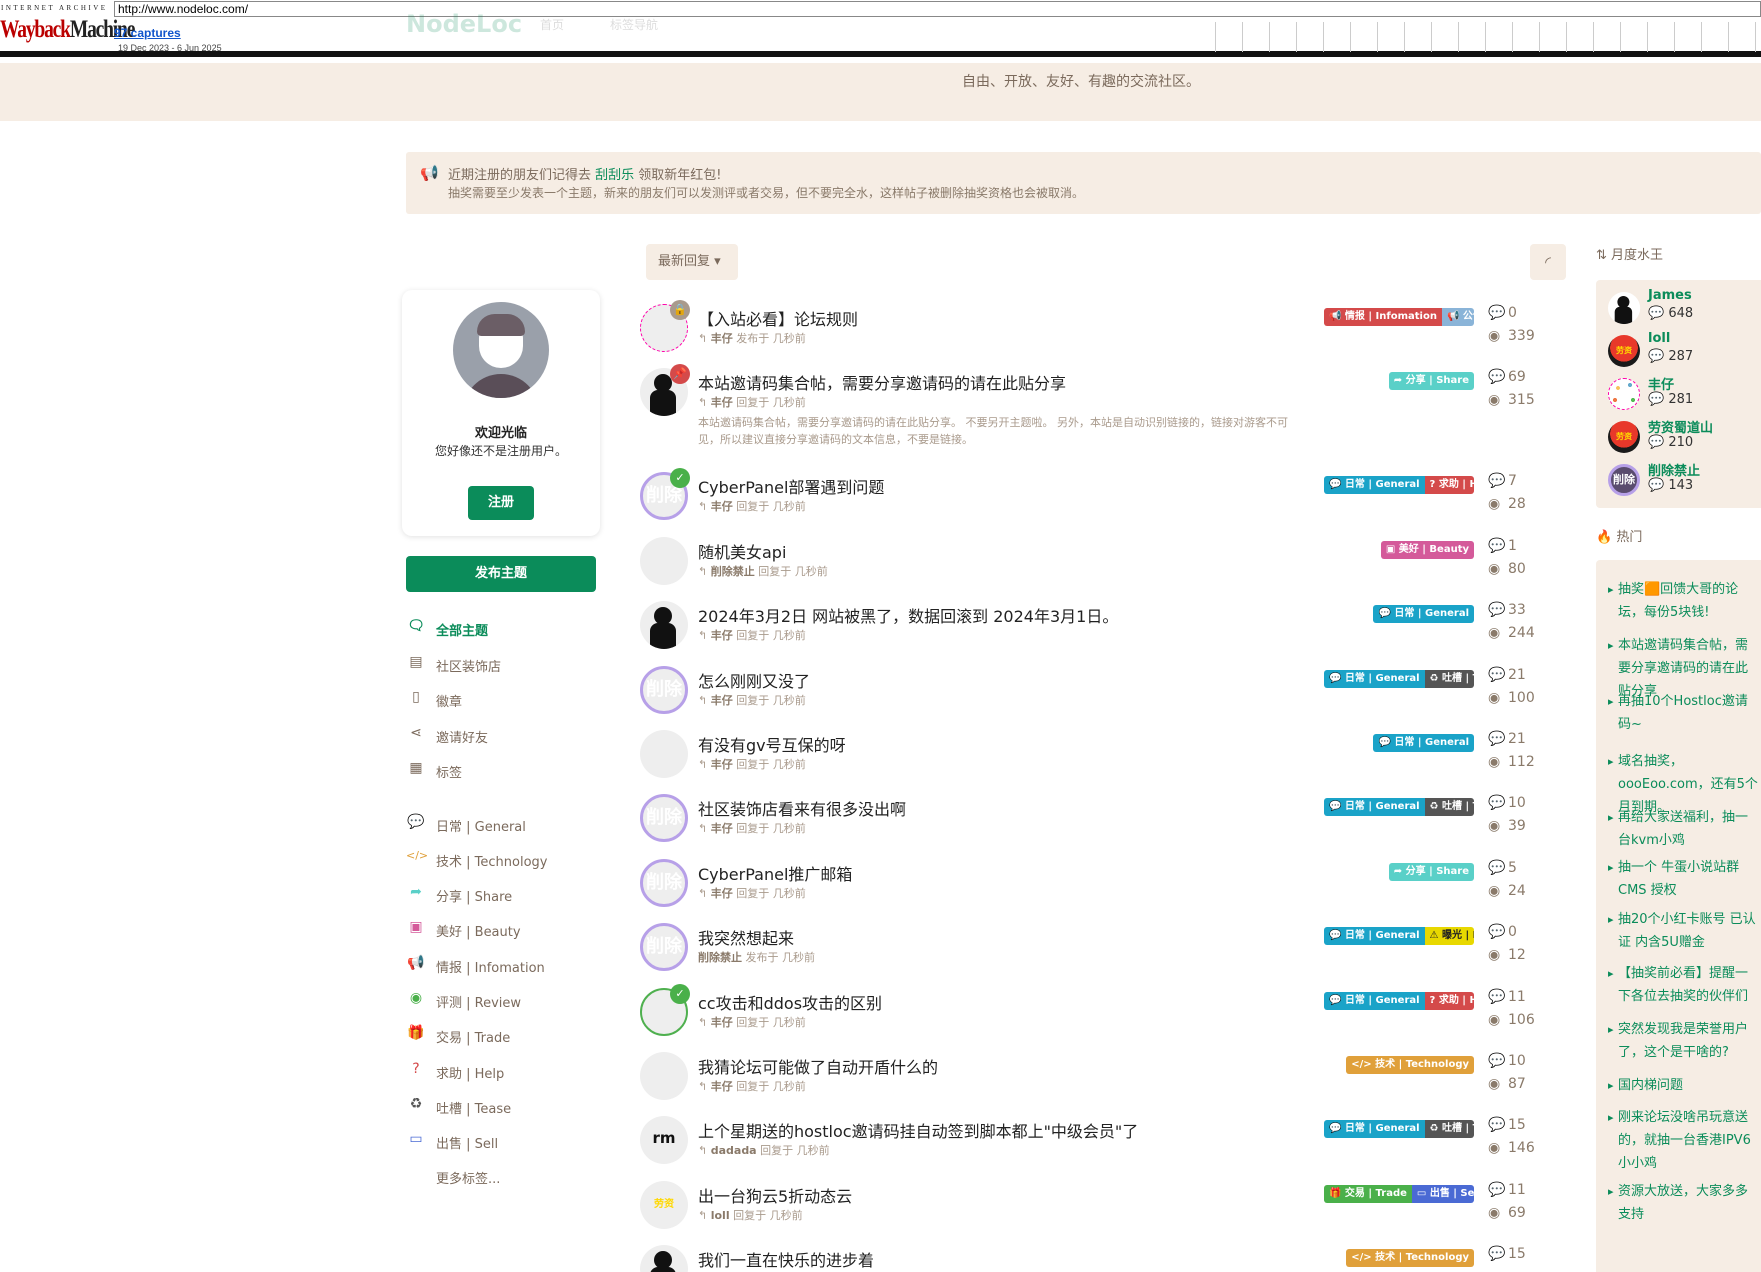 Image resolution: width=1761 pixels, height=1272 pixels. What do you see at coordinates (506, 901) in the screenshot?
I see `nav-item-2: ➦ 分享 | Share` at bounding box center [506, 901].